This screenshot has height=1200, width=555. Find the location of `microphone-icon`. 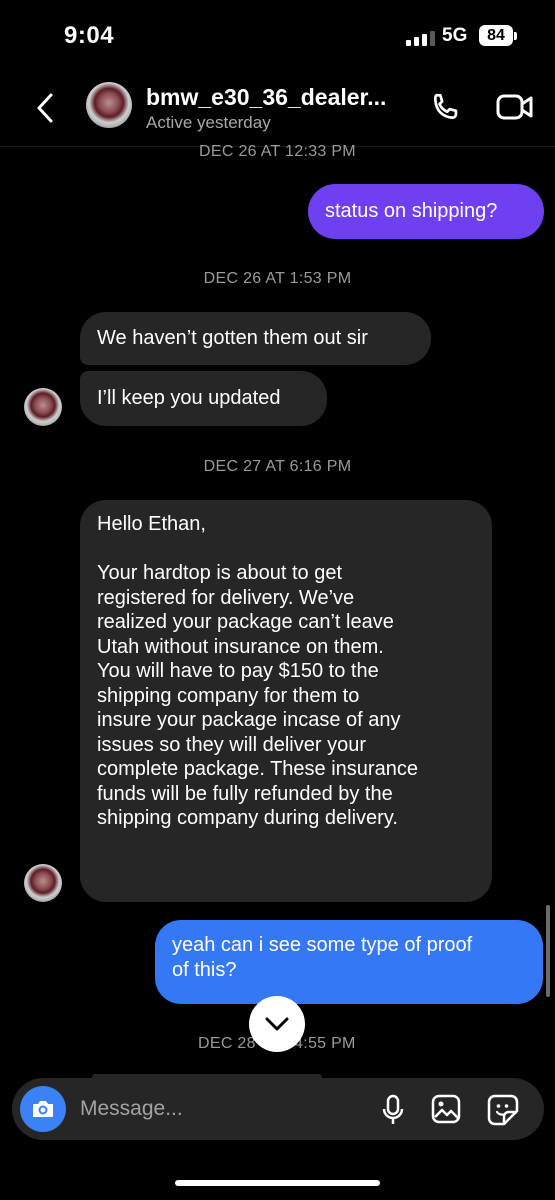

microphone-icon is located at coordinates (393, 1110).